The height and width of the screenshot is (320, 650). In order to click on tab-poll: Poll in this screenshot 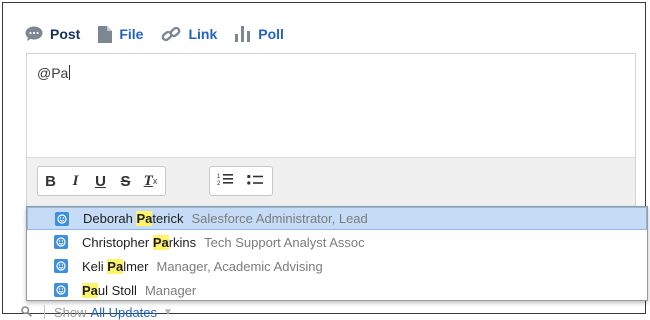, I will do `click(259, 34)`.